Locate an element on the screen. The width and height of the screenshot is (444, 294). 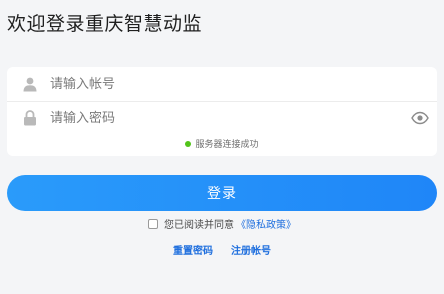
password-row is located at coordinates (222, 117).